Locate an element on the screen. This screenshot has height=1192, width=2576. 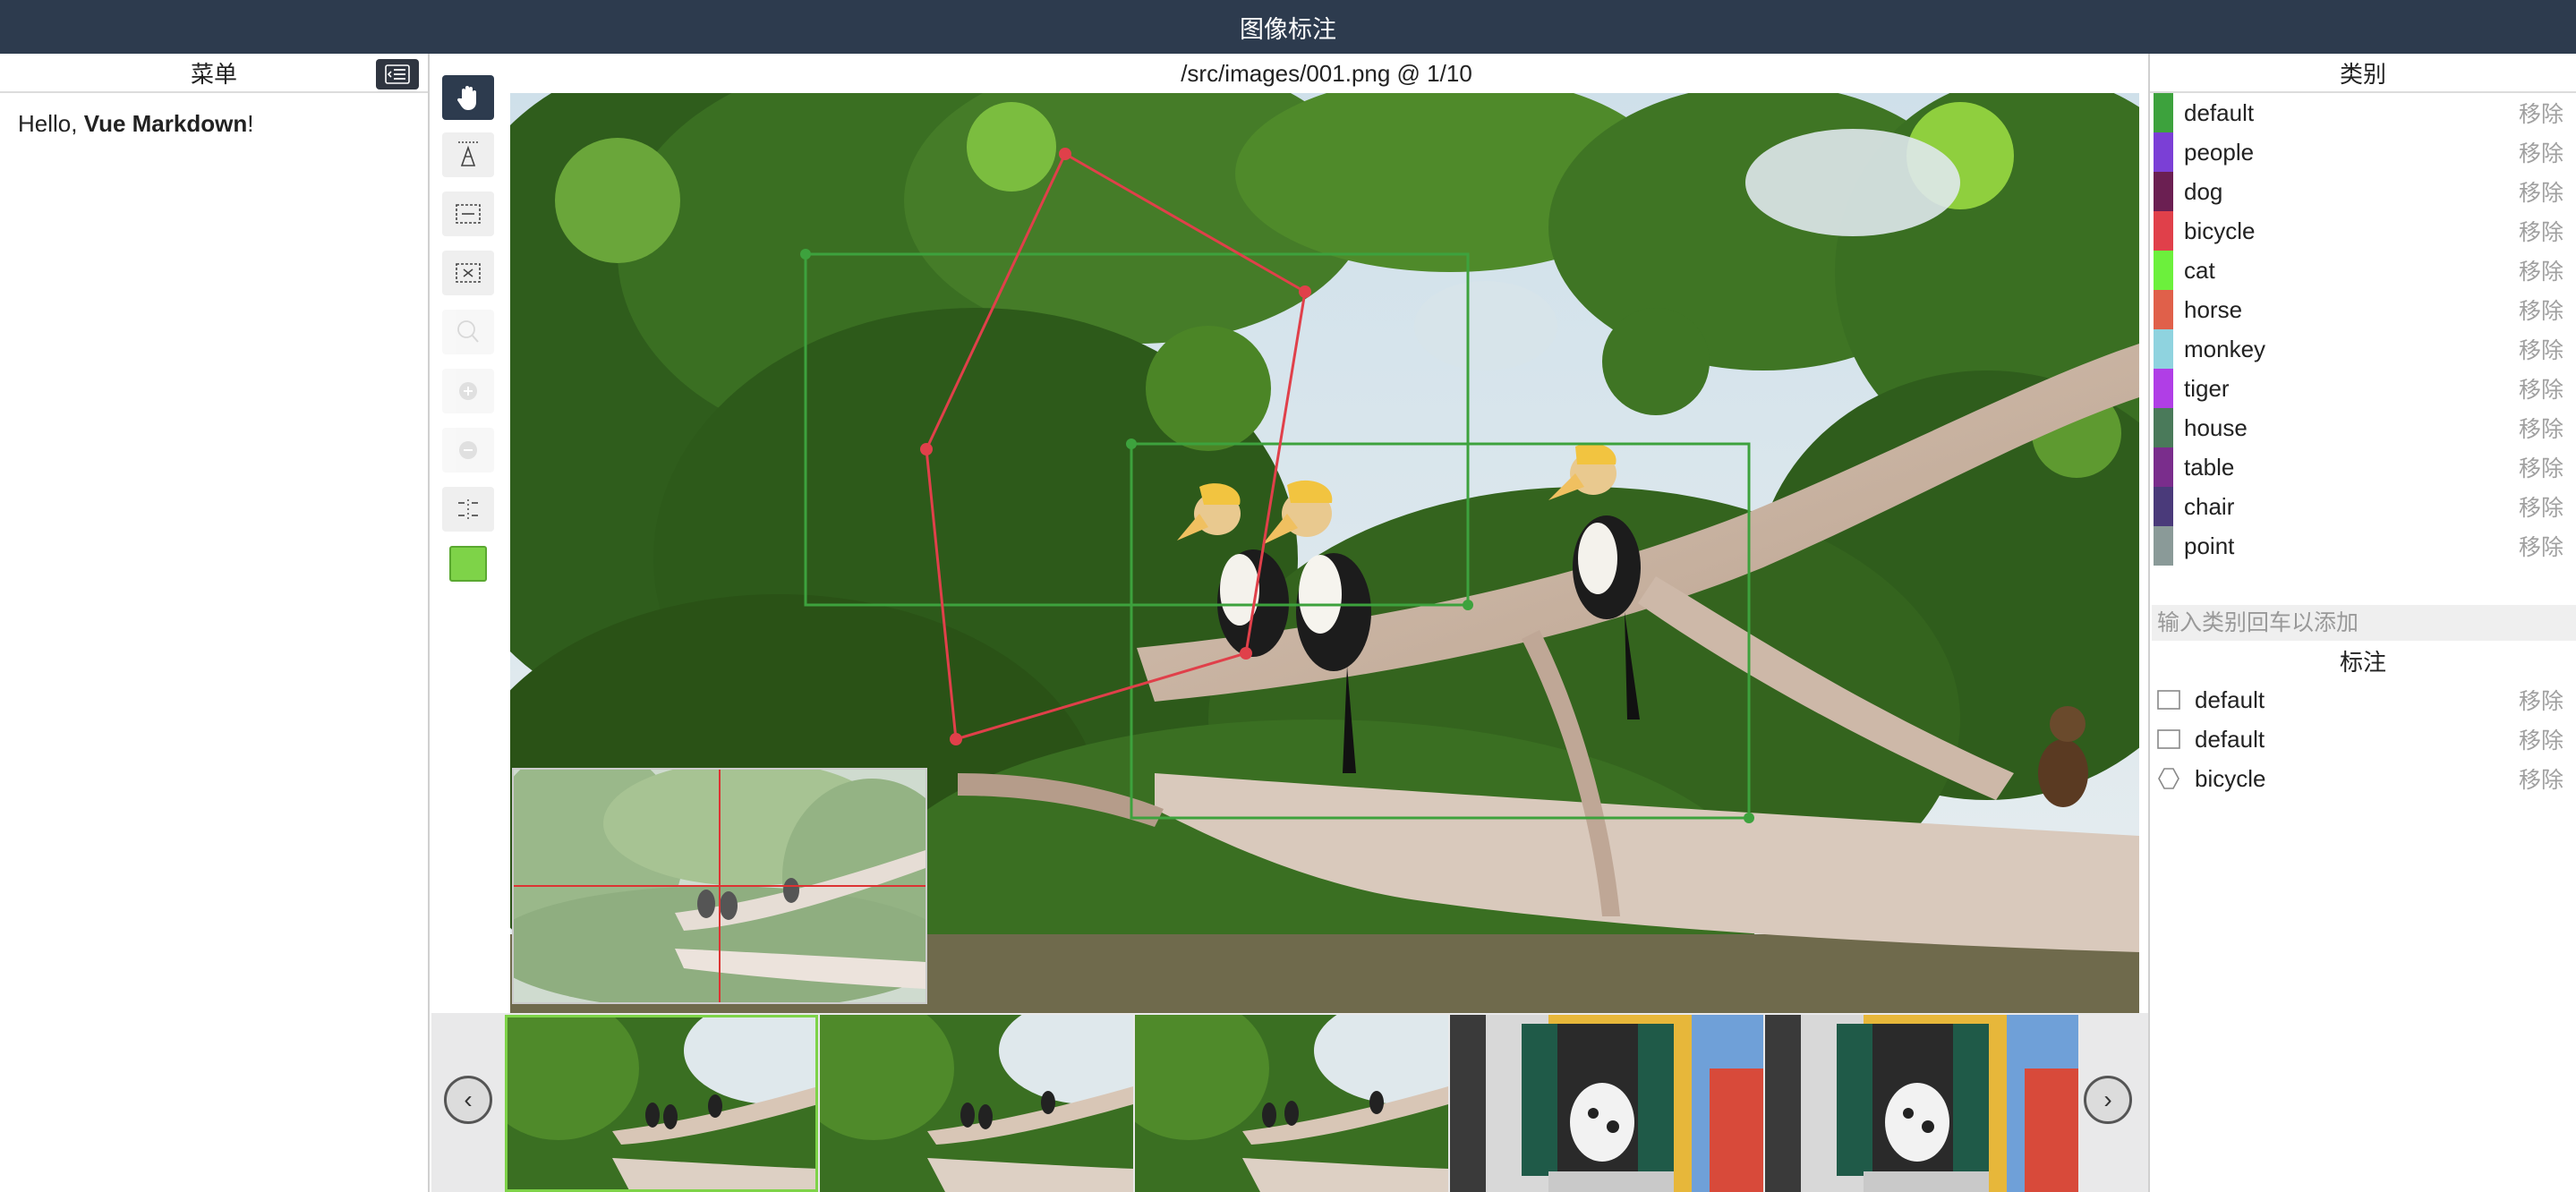
category-name: dog is located at coordinates (2203, 191).